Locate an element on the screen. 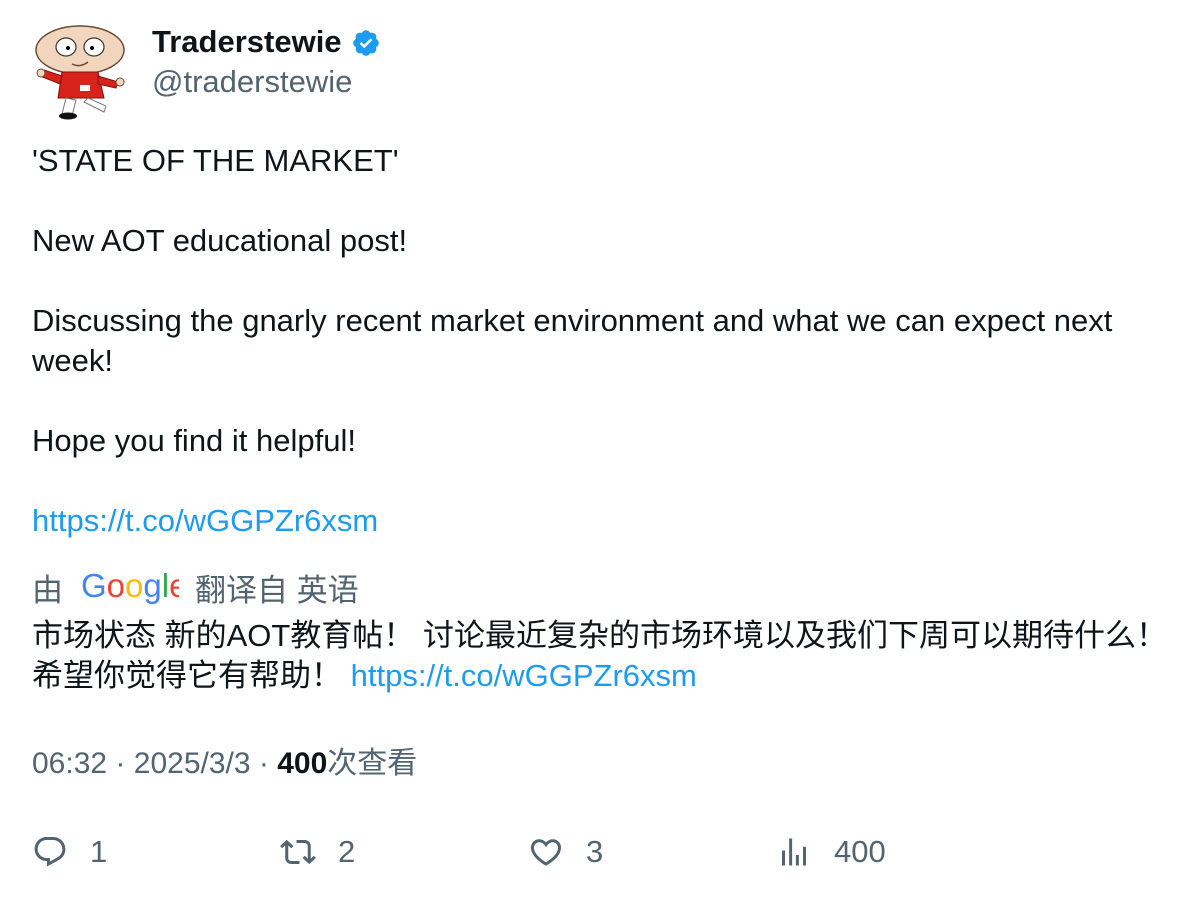 The height and width of the screenshot is (898, 1196). tweet-line-closing: Hope you find it helpful! is located at coordinates (194, 440).